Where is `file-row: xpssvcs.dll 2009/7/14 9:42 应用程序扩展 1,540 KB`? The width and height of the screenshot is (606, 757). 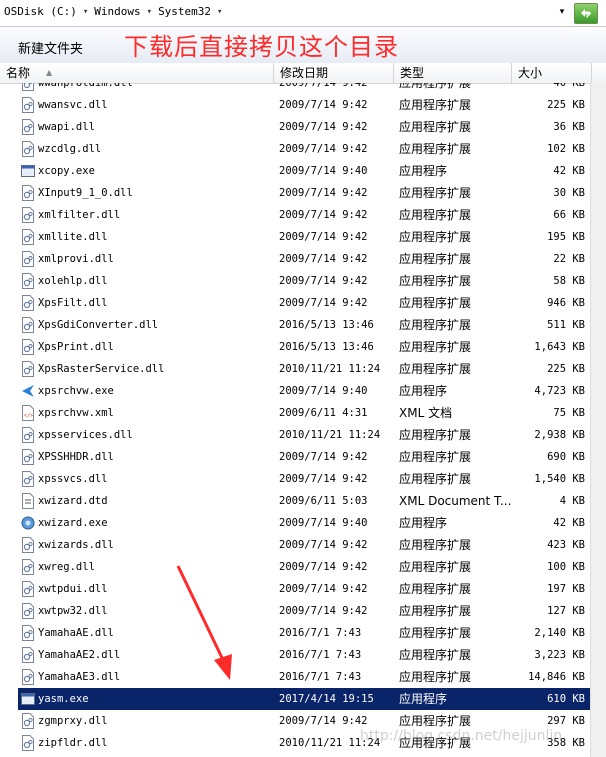
file-row: xpssvcs.dll 2009/7/14 9:42 应用程序扩展 1,540 KB is located at coordinates (304, 479).